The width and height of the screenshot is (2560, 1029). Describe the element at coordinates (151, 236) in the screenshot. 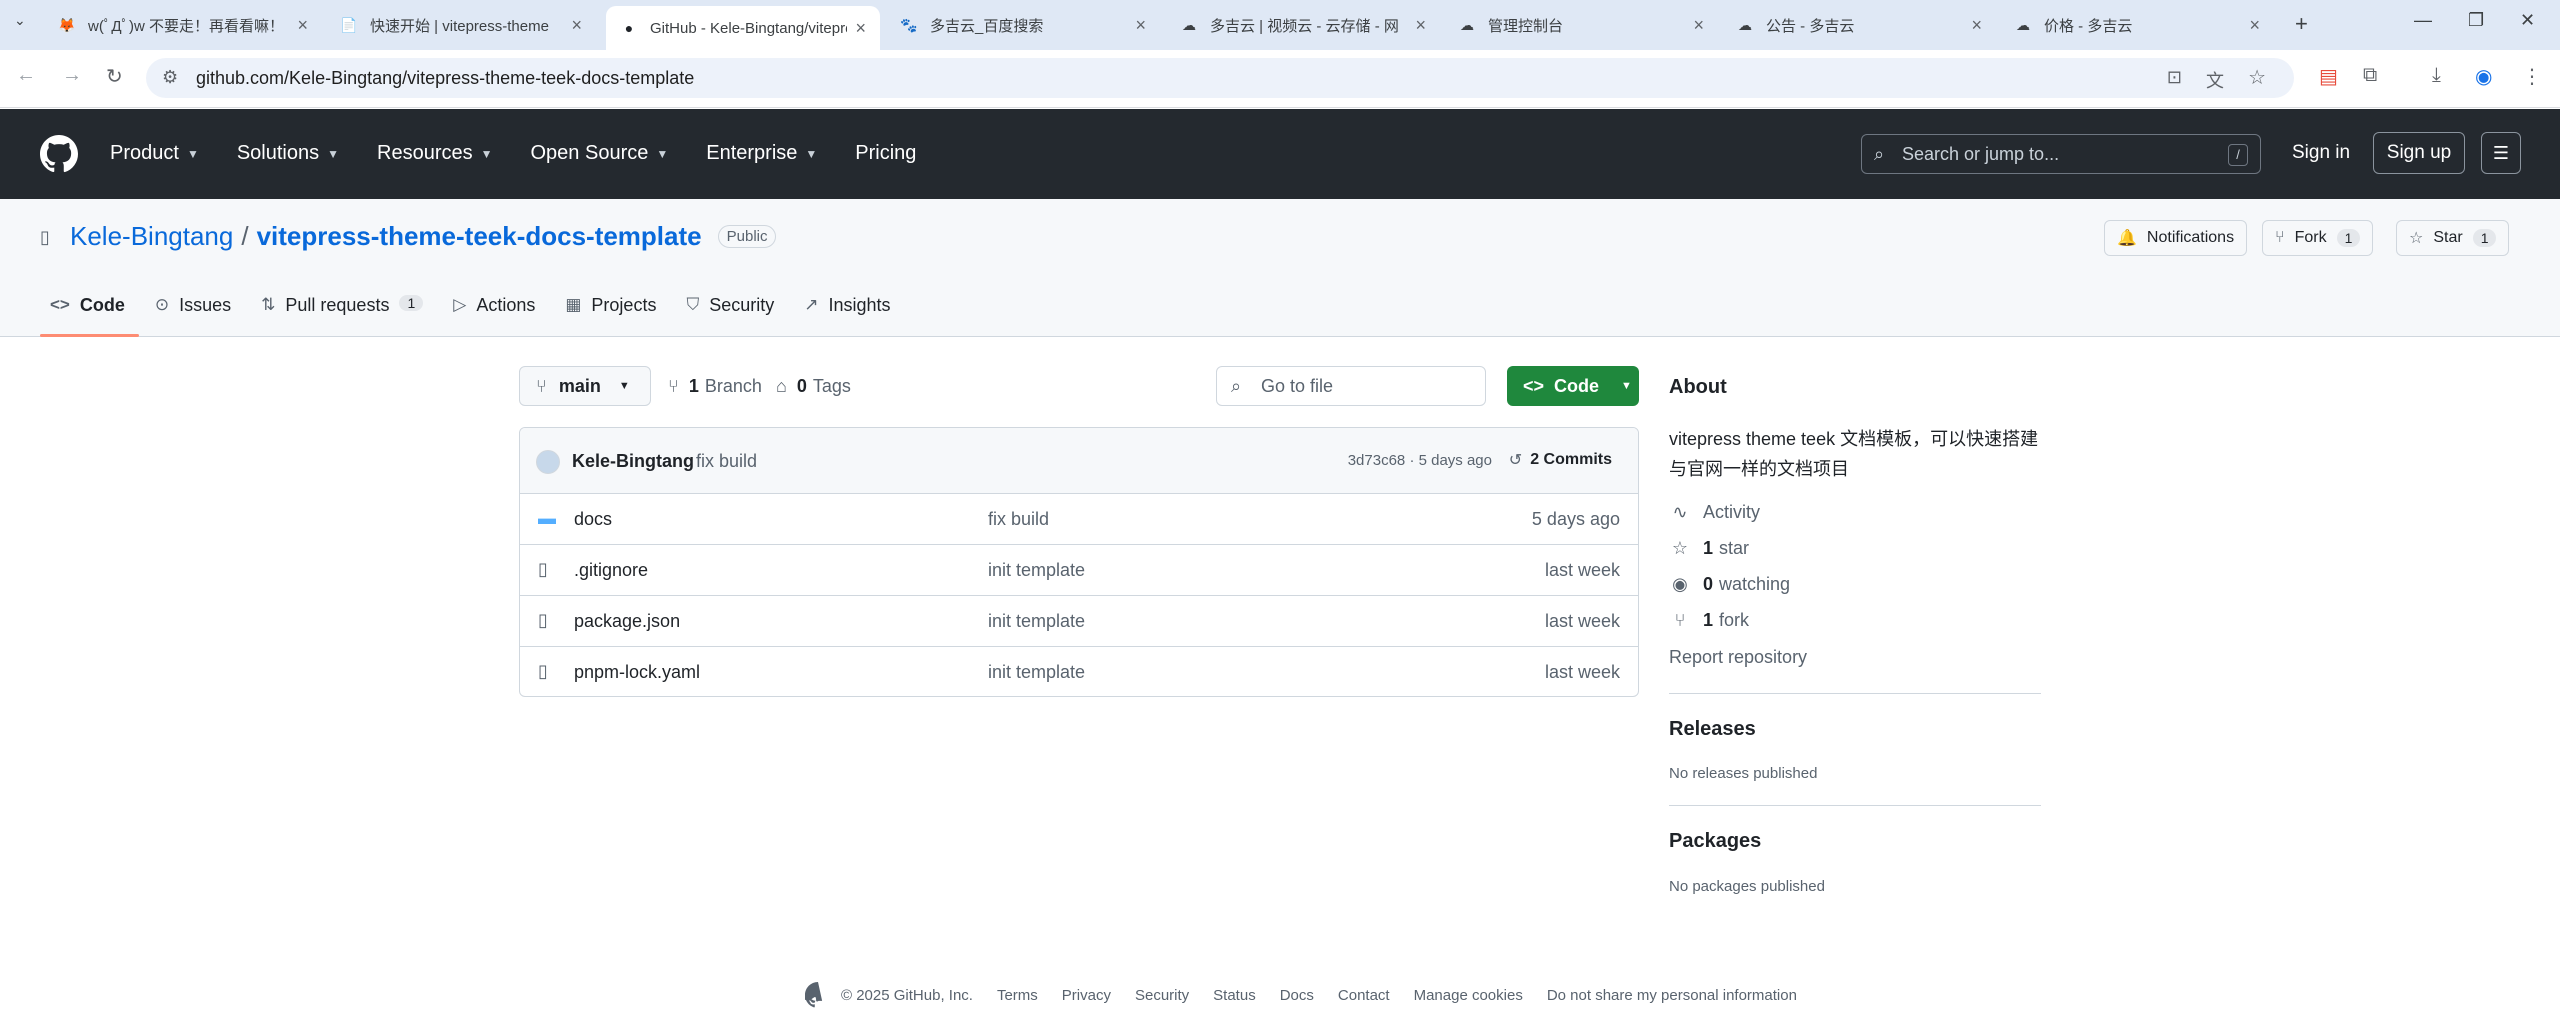

I see `repo-owner-link: Kele-Bingtang` at that location.